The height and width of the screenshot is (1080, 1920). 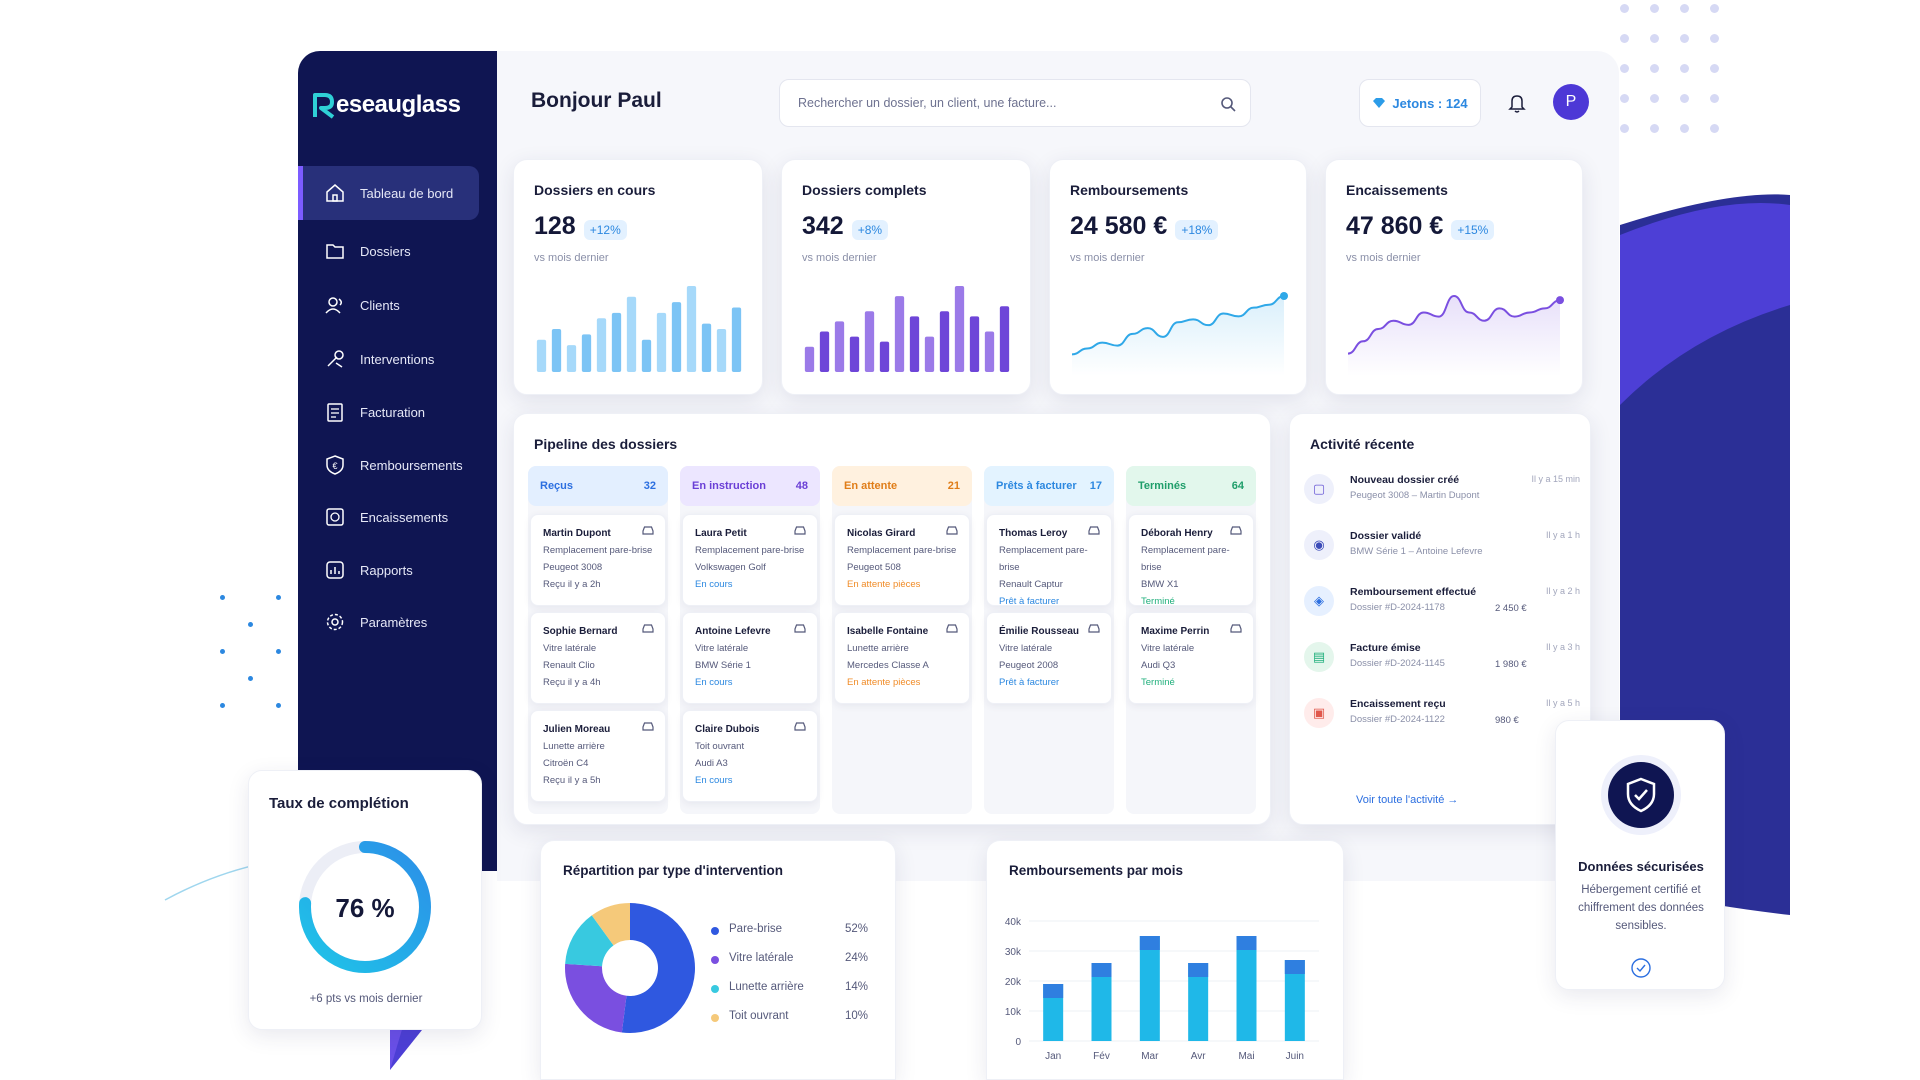 I want to click on pipeline-column-header: En instruction 48, so click(x=750, y=486).